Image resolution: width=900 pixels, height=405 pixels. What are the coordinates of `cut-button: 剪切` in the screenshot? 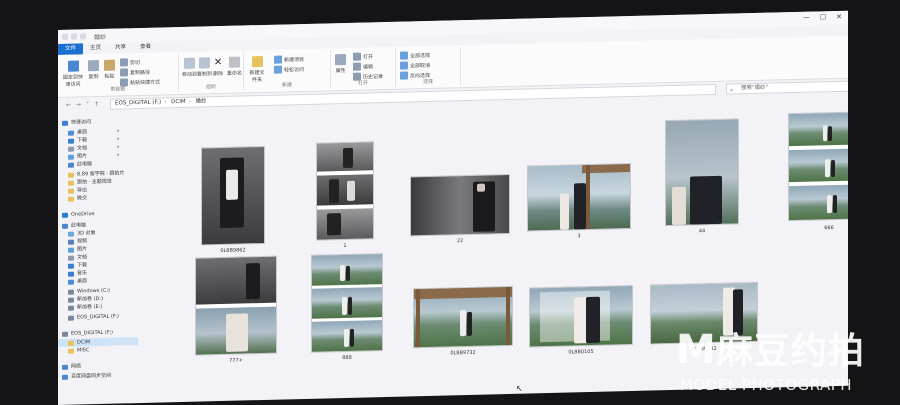 It's located at (130, 62).